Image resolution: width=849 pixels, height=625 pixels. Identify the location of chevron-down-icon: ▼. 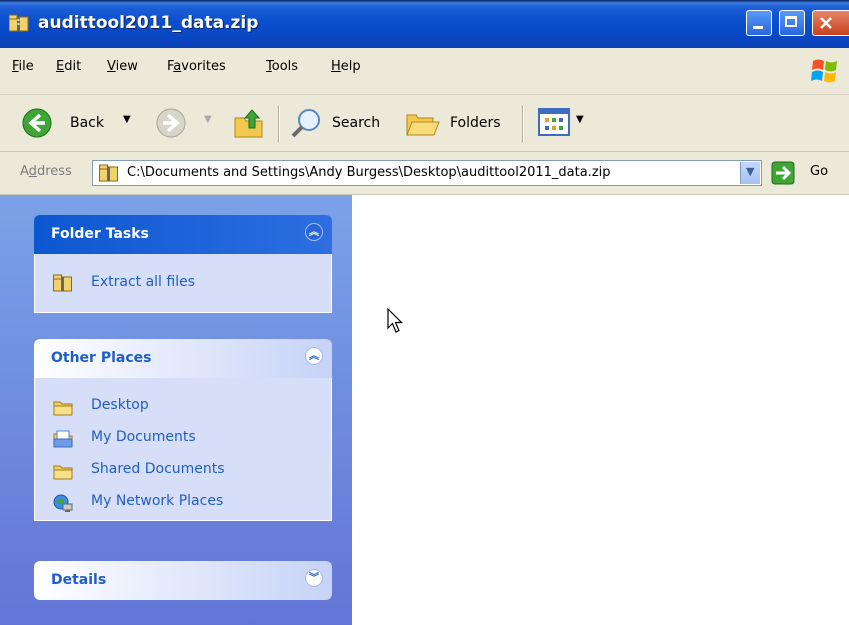
(750, 171).